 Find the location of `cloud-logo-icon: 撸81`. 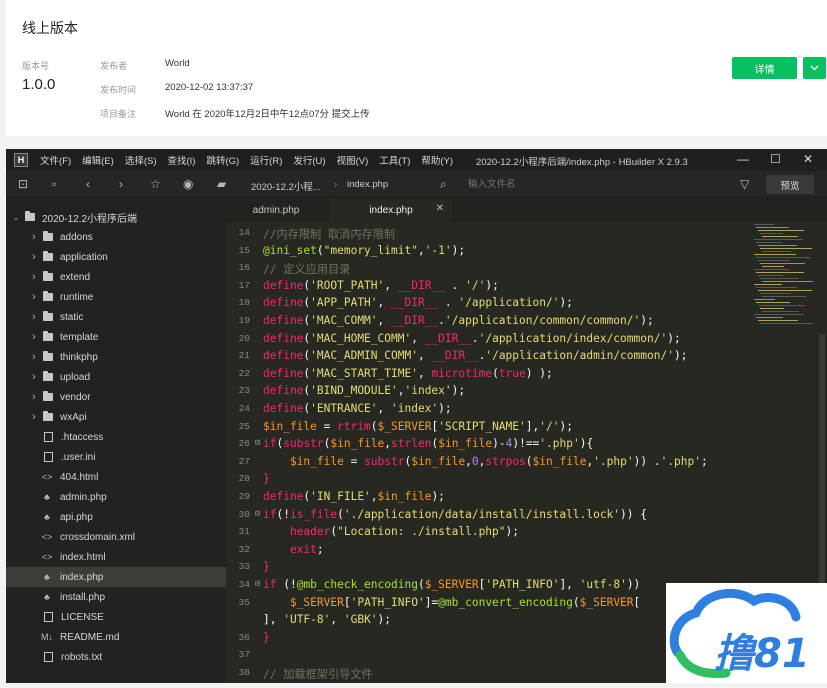

cloud-logo-icon: 撸81 is located at coordinates (739, 633).